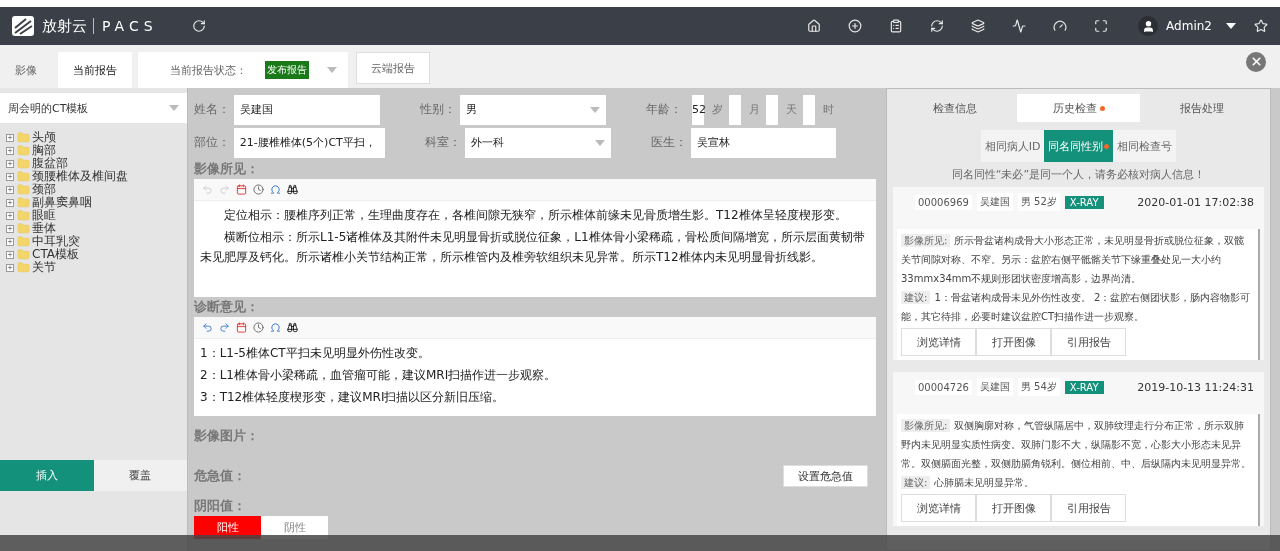 This screenshot has height=551, width=1280. What do you see at coordinates (1073, 259) in the screenshot?
I see `findings-text: 影像所见: 所示骨盆诸构成骨大小形态正常，未见明显骨折或脱位征象，双髋关节间隙对称、不窄。另示：盆腔右侧平骶髂关节下缘重叠处见一大小约33mmx34mm不规则形团状密度增高影，边界尚清。` at bounding box center [1073, 259].